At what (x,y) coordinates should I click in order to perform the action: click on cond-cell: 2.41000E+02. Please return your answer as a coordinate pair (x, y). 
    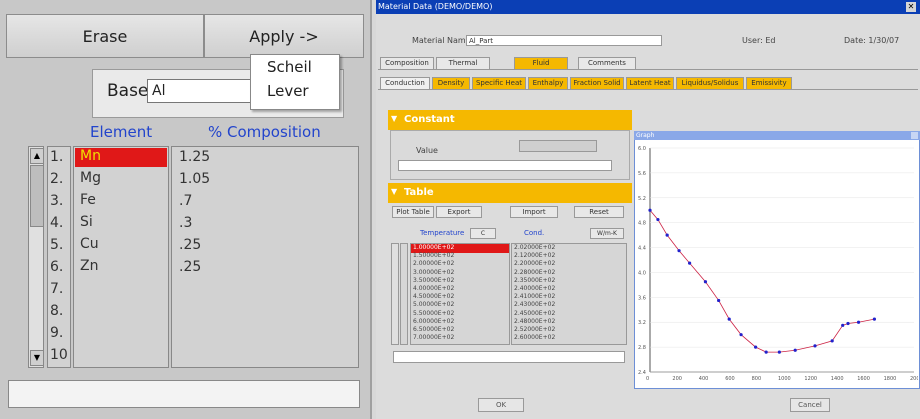
    Looking at the image, I should click on (534, 296).